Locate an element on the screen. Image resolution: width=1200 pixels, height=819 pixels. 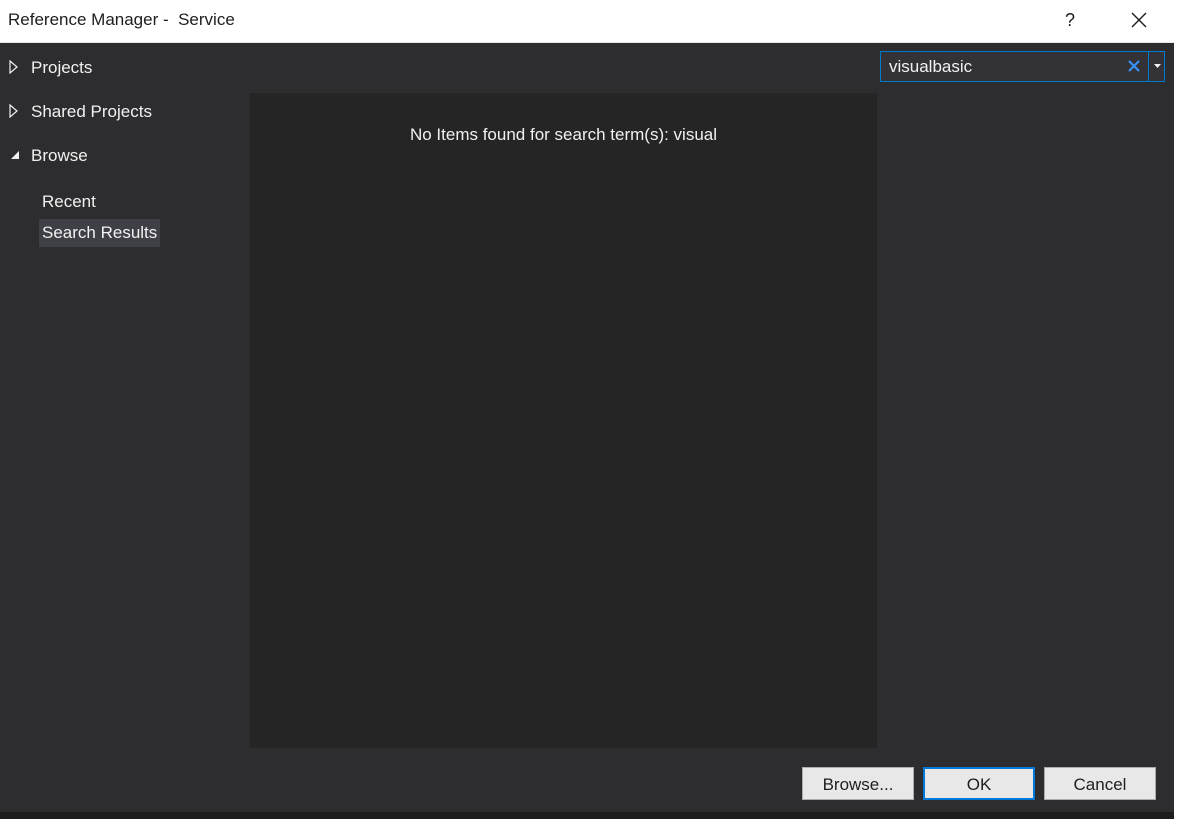
sidebar-item-shared-projects: Shared Projects is located at coordinates (120, 112).